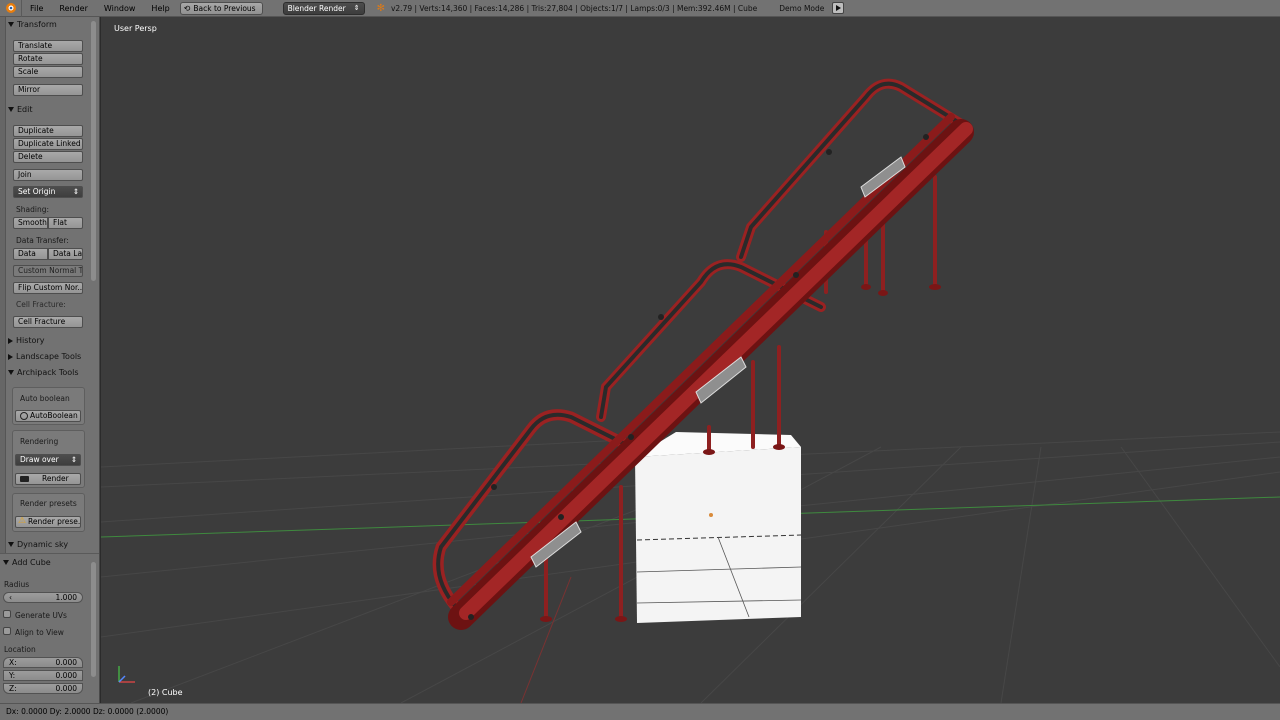  Describe the element at coordinates (48, 372) in the screenshot. I see `panel-archipack-title: Archipack Tools` at that location.